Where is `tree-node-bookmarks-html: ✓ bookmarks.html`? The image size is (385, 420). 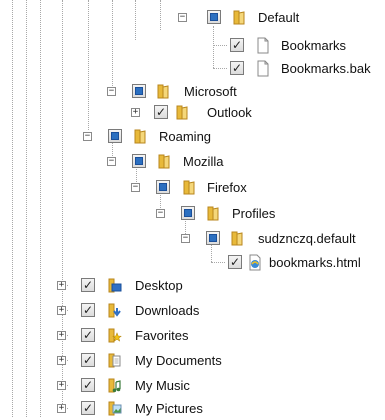
tree-node-bookmarks-html: ✓ bookmarks.html is located at coordinates (305, 264).